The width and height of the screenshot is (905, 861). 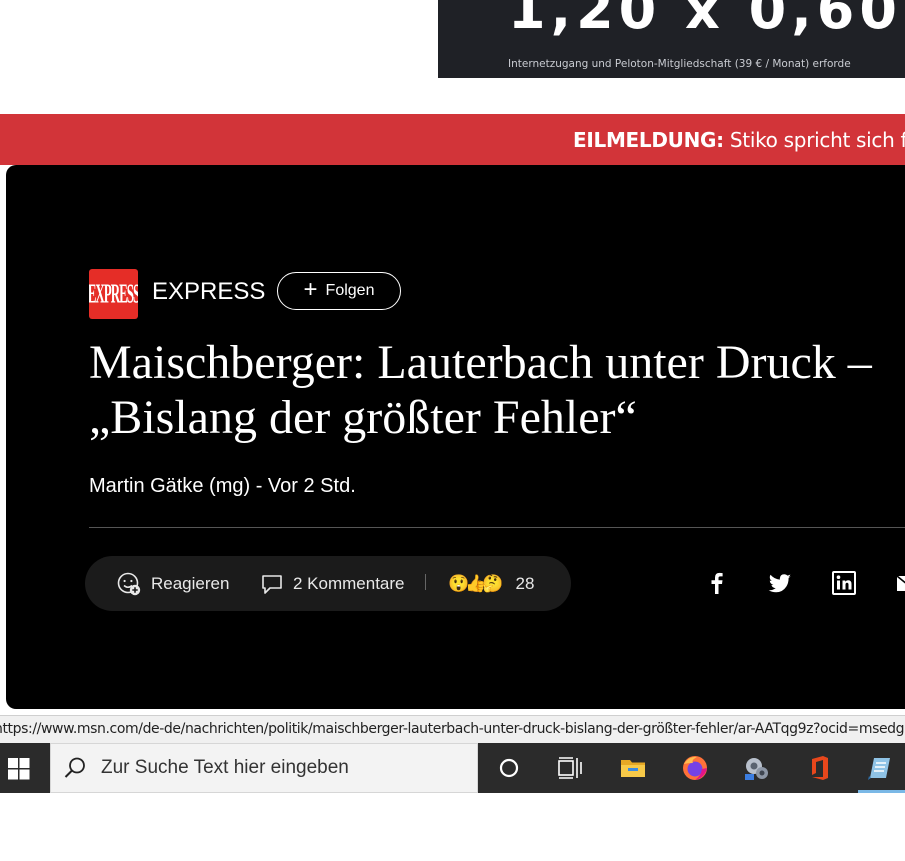 I want to click on breaking-headline: Stiko spricht sich fü, so click(x=814, y=140).